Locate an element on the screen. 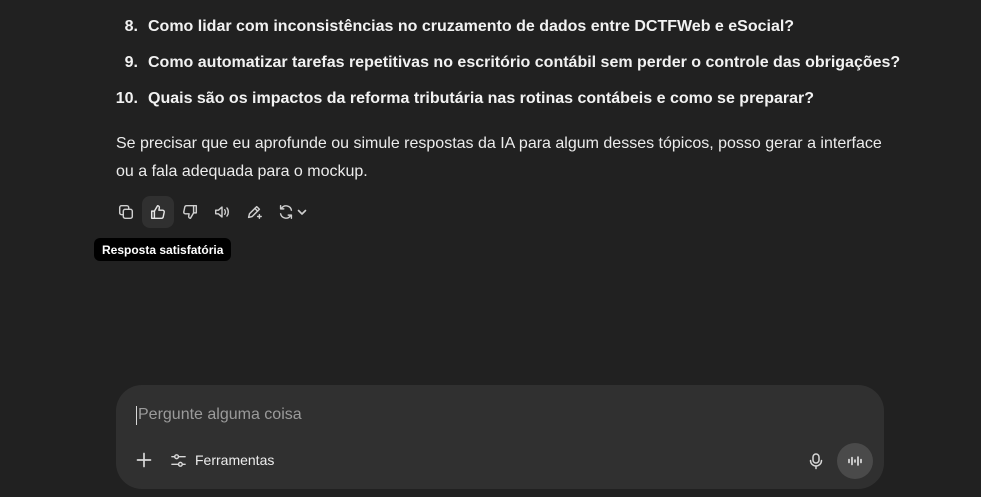 The width and height of the screenshot is (981, 497). chevron-down-icon is located at coordinates (301, 212).